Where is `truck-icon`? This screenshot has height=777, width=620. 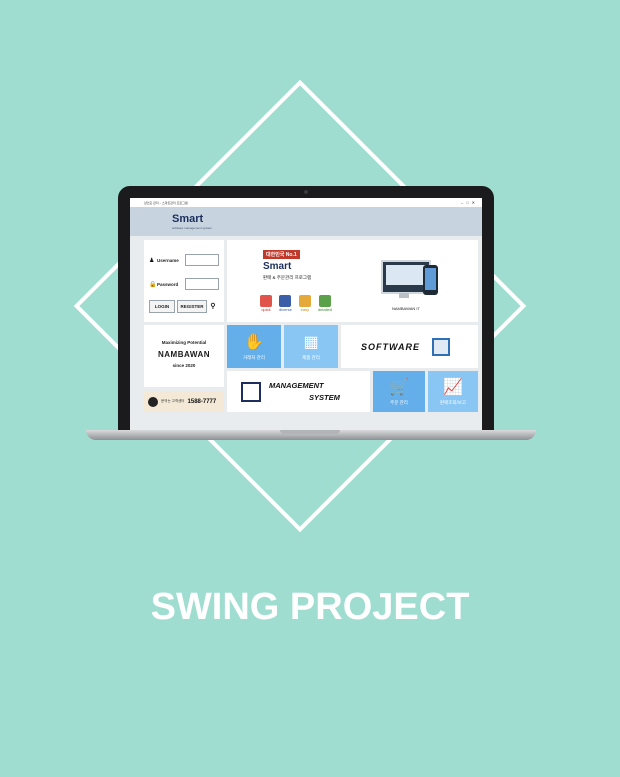
truck-icon is located at coordinates (266, 301).